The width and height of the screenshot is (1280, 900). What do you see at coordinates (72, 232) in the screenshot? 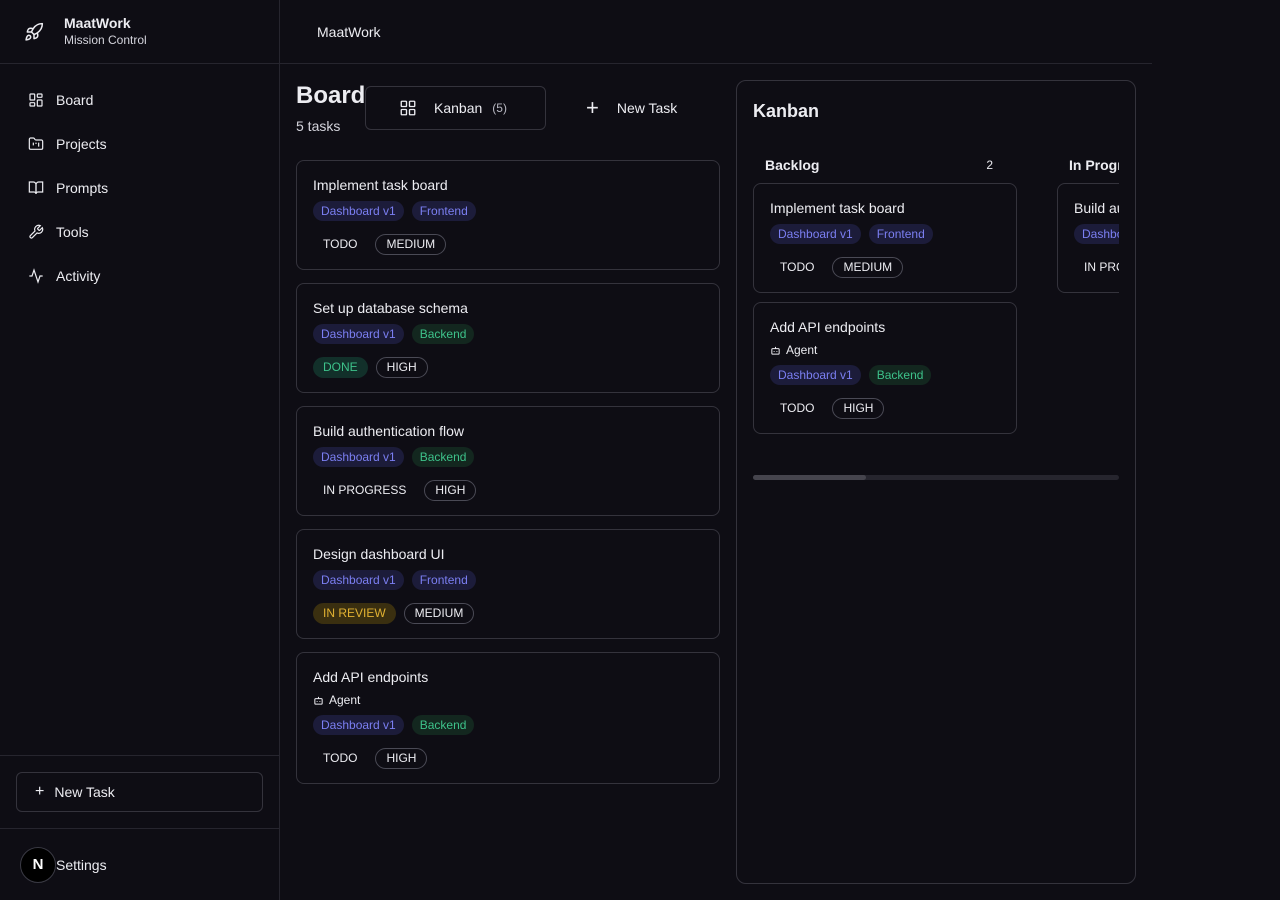
I see `sidebar-item-label: Tools` at bounding box center [72, 232].